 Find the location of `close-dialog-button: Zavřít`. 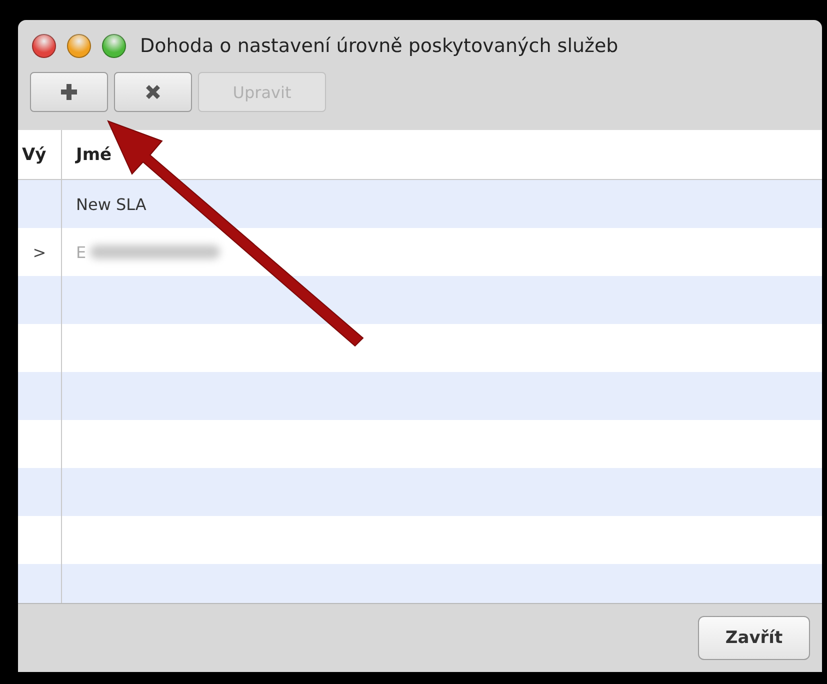

close-dialog-button: Zavřít is located at coordinates (754, 638).